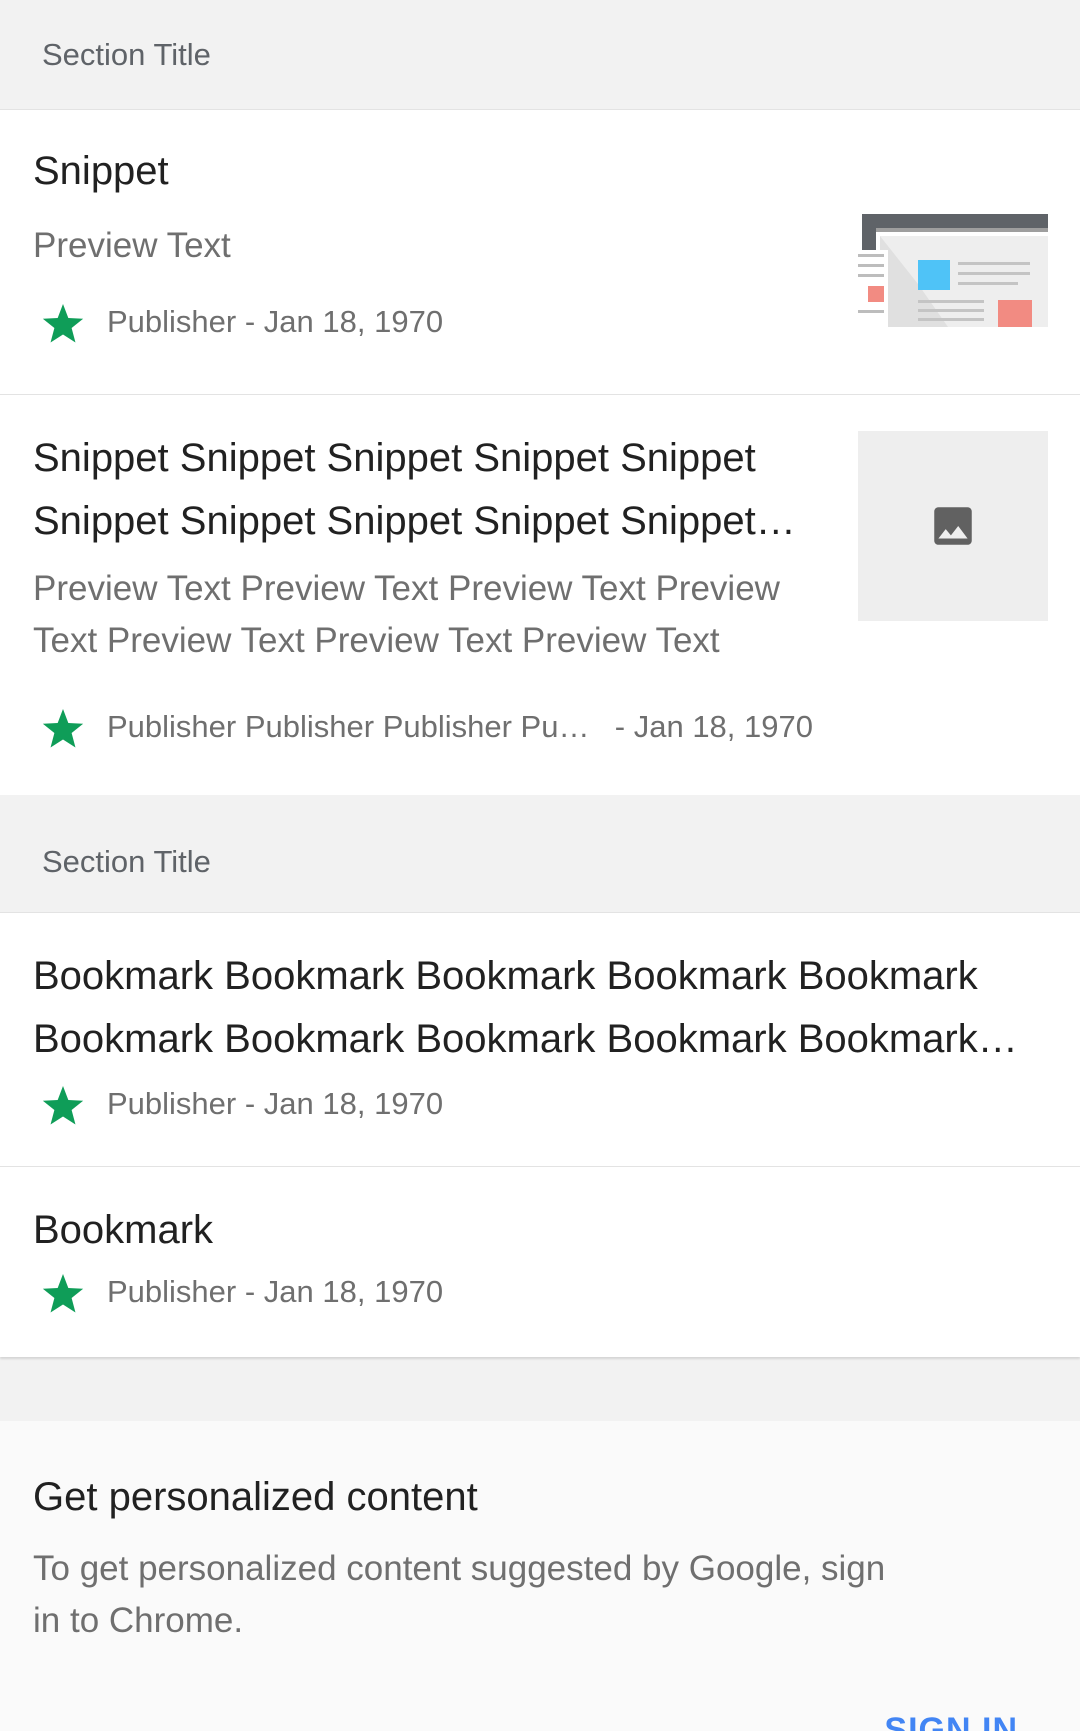 This screenshot has width=1080, height=1731. I want to click on publisher-name: Publisher Publisher Publisher Publisher, so click(350, 726).